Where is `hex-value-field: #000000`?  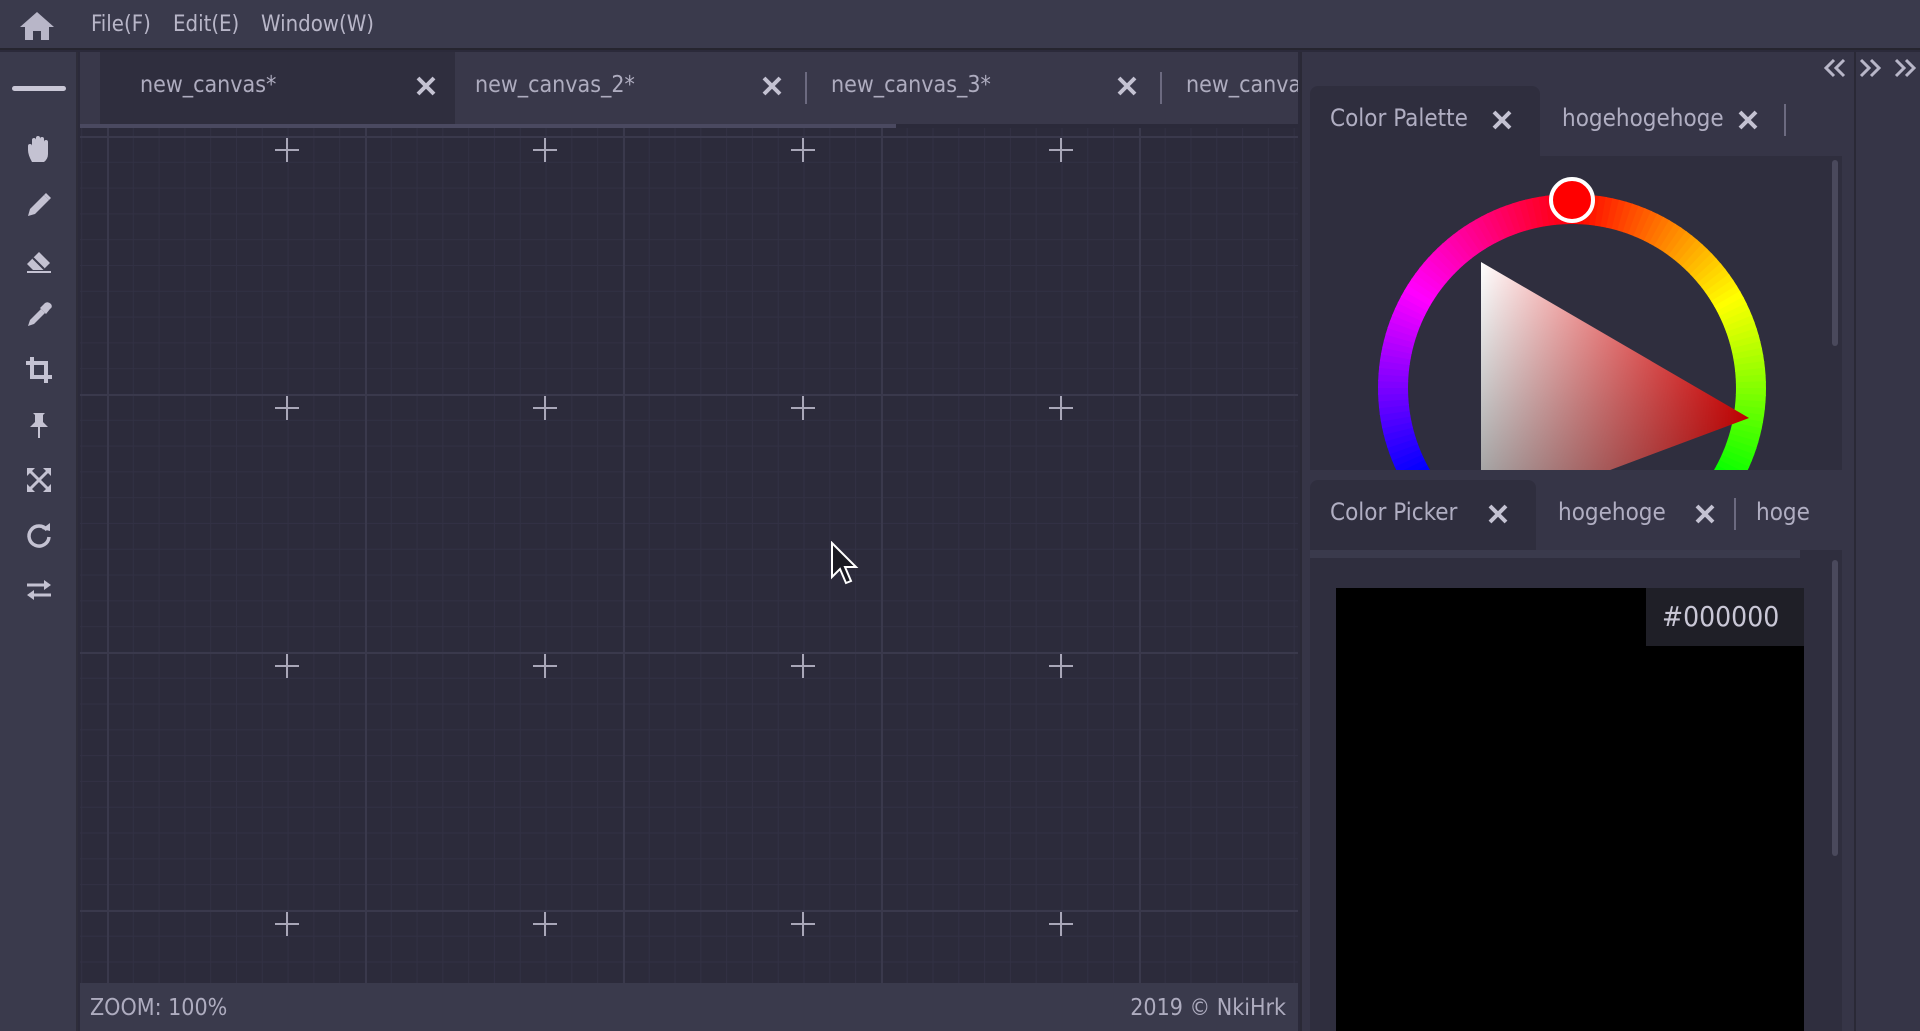 hex-value-field: #000000 is located at coordinates (1725, 617).